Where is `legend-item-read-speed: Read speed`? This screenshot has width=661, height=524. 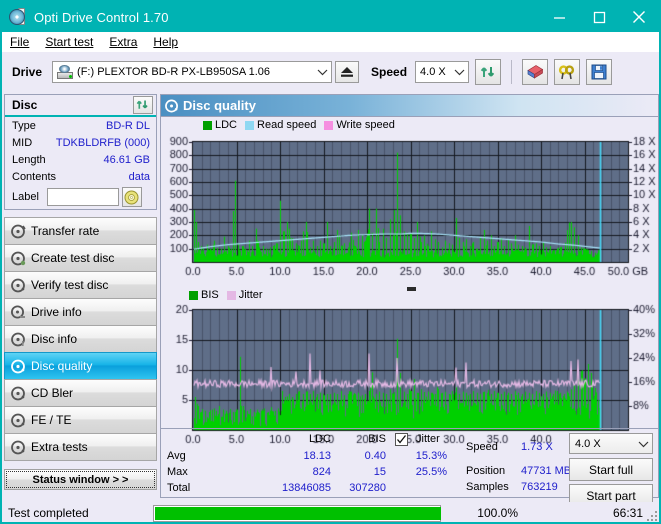
legend-item-read-speed: Read speed is located at coordinates (280, 125).